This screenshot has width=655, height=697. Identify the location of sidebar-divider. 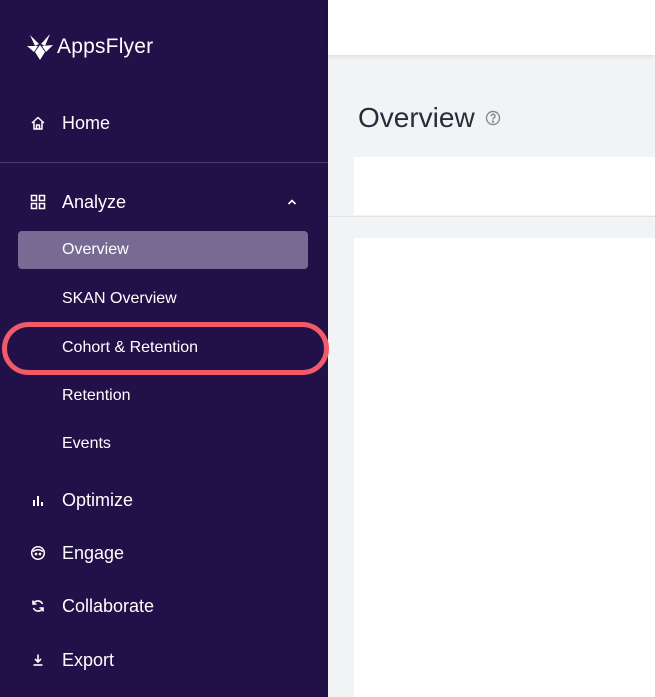
(164, 162).